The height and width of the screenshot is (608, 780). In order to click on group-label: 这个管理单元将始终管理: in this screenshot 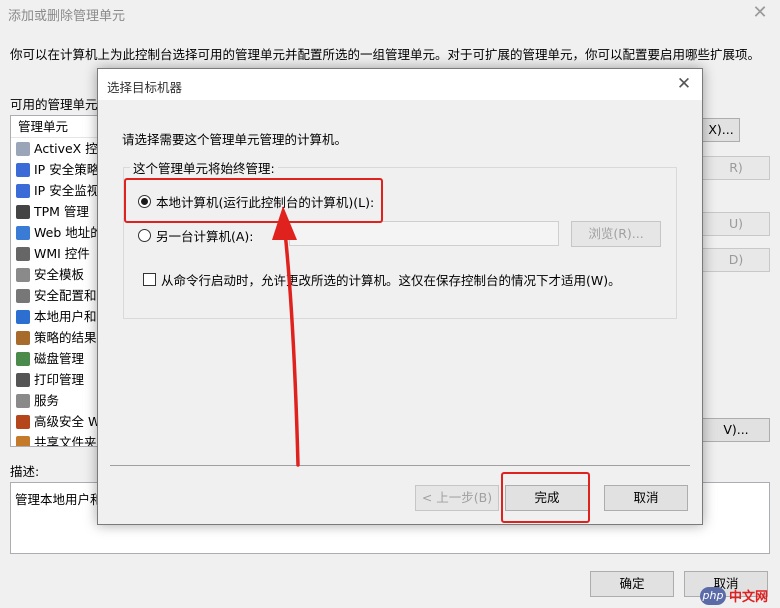, I will do `click(204, 167)`.